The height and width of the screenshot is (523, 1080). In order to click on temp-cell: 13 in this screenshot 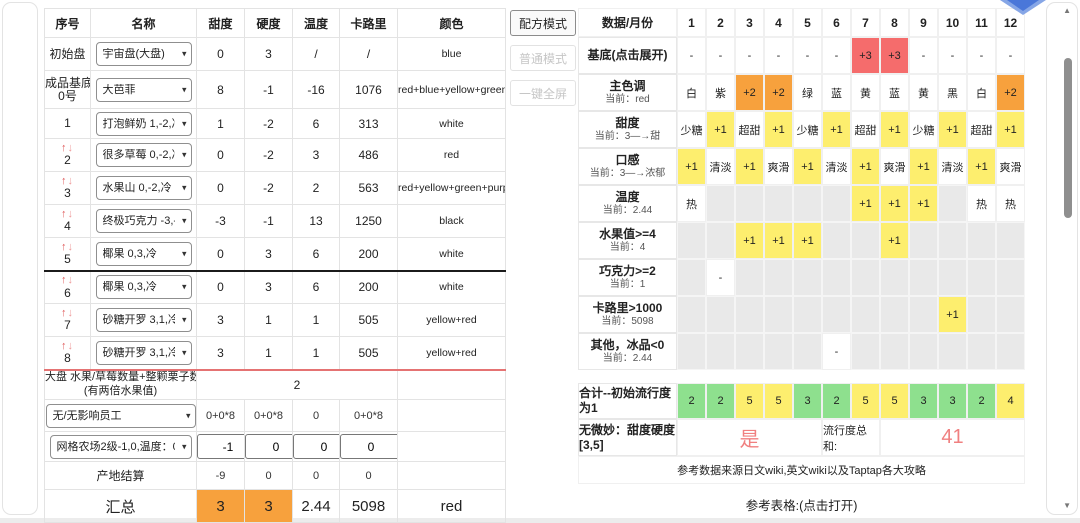, I will do `click(316, 221)`.